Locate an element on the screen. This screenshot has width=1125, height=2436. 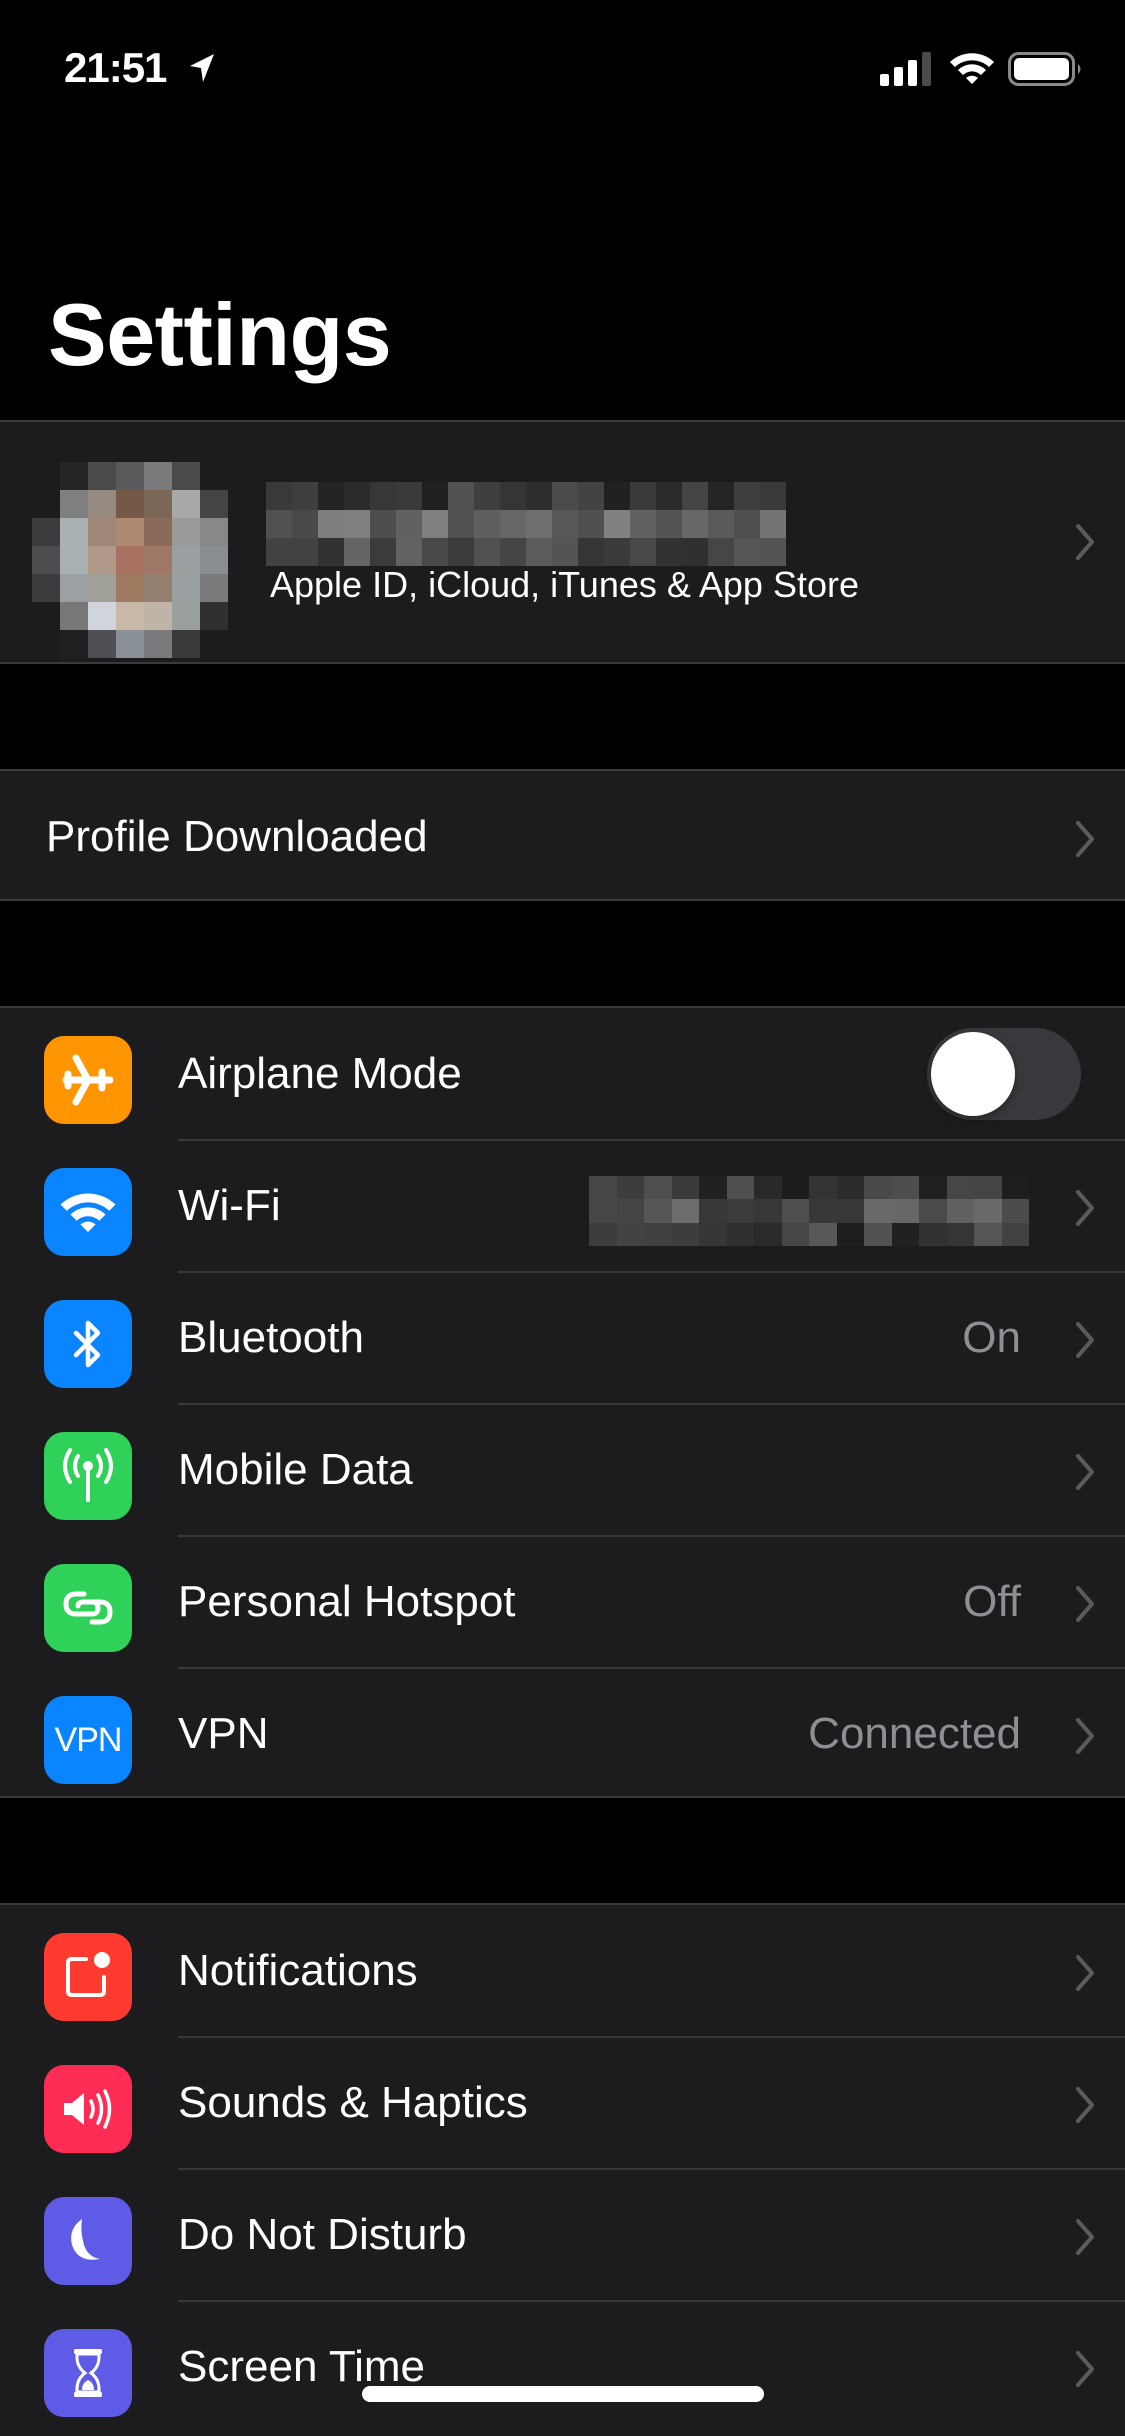
settings-row-screen-time: Screen Time is located at coordinates (562, 2367).